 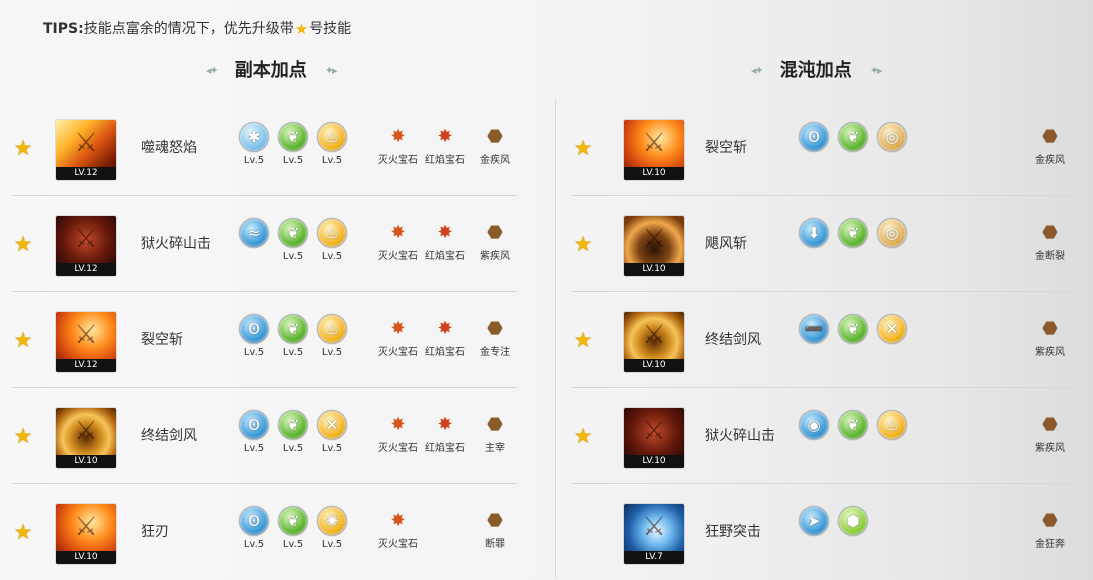 I want to click on rune-slot: ≈, so click(x=254, y=241).